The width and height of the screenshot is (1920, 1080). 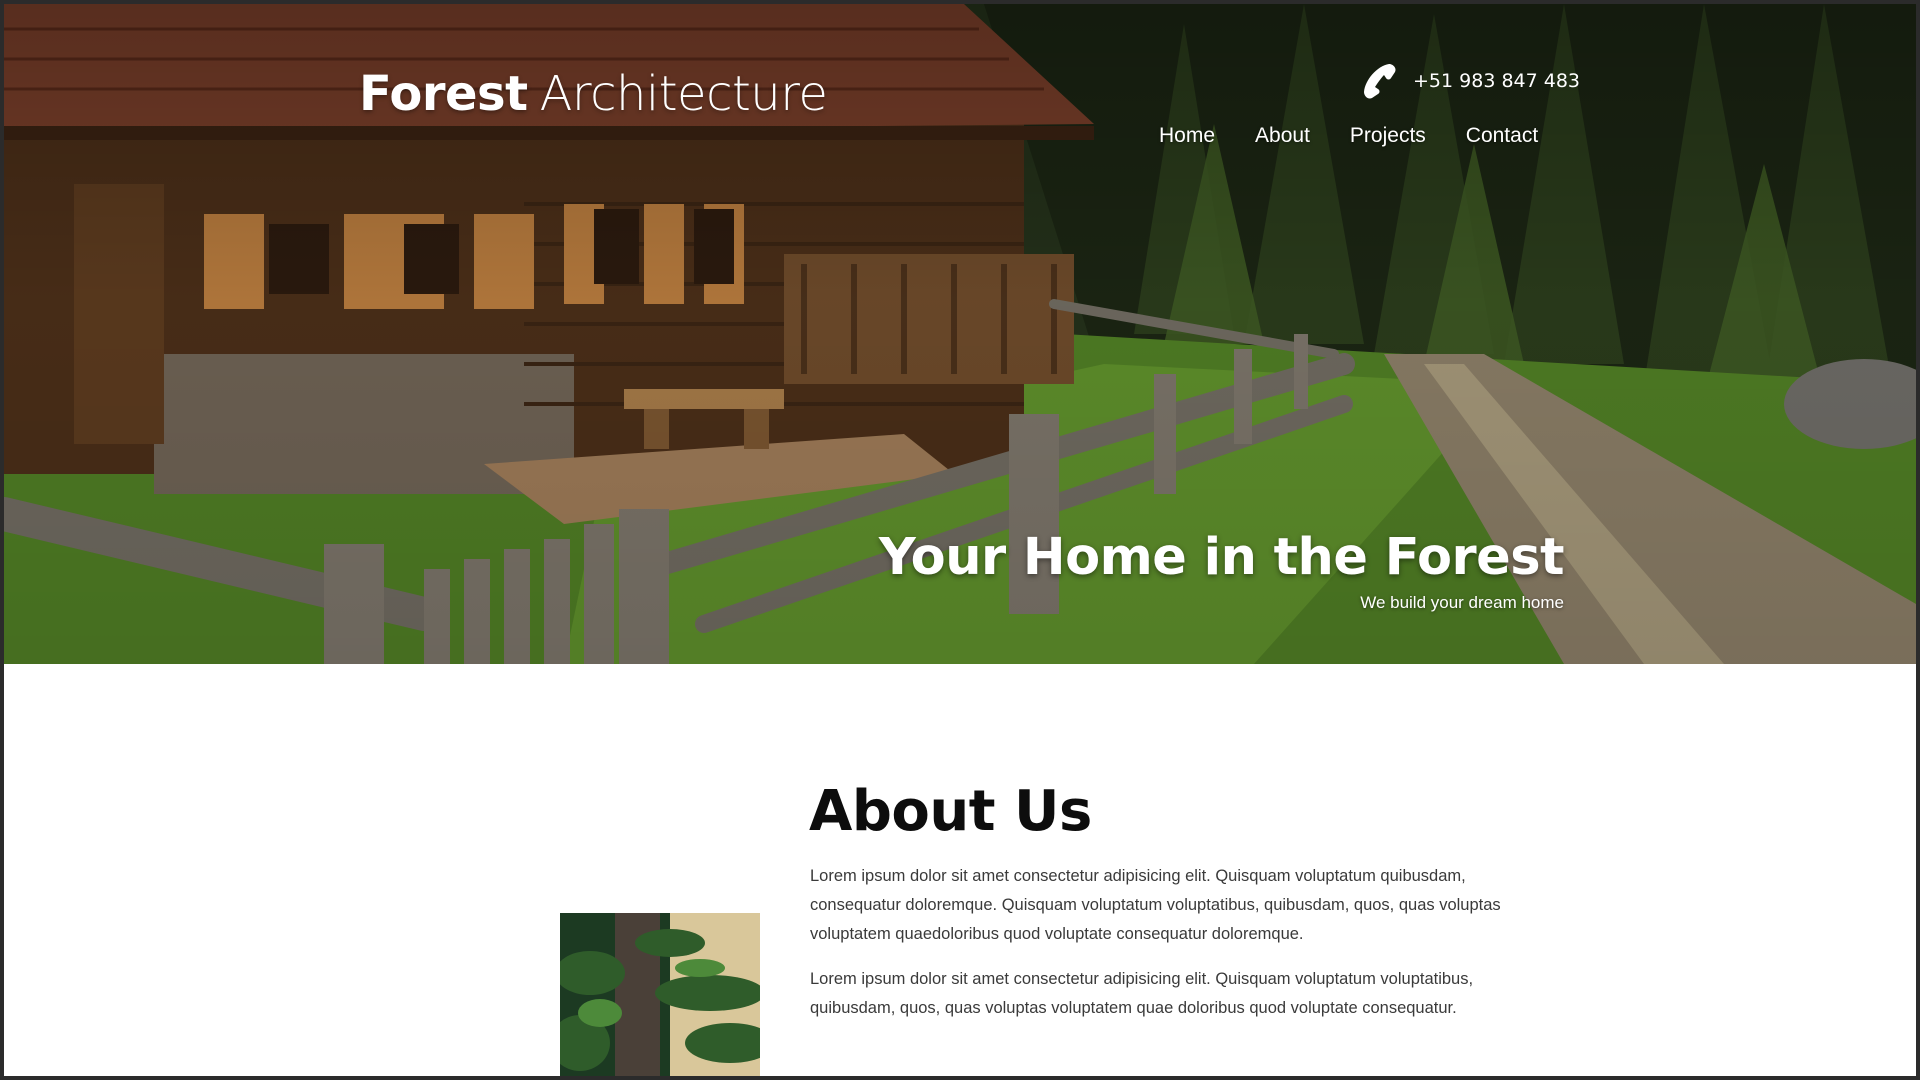 I want to click on hero-title: Your Home in the Forest, so click(x=1221, y=557).